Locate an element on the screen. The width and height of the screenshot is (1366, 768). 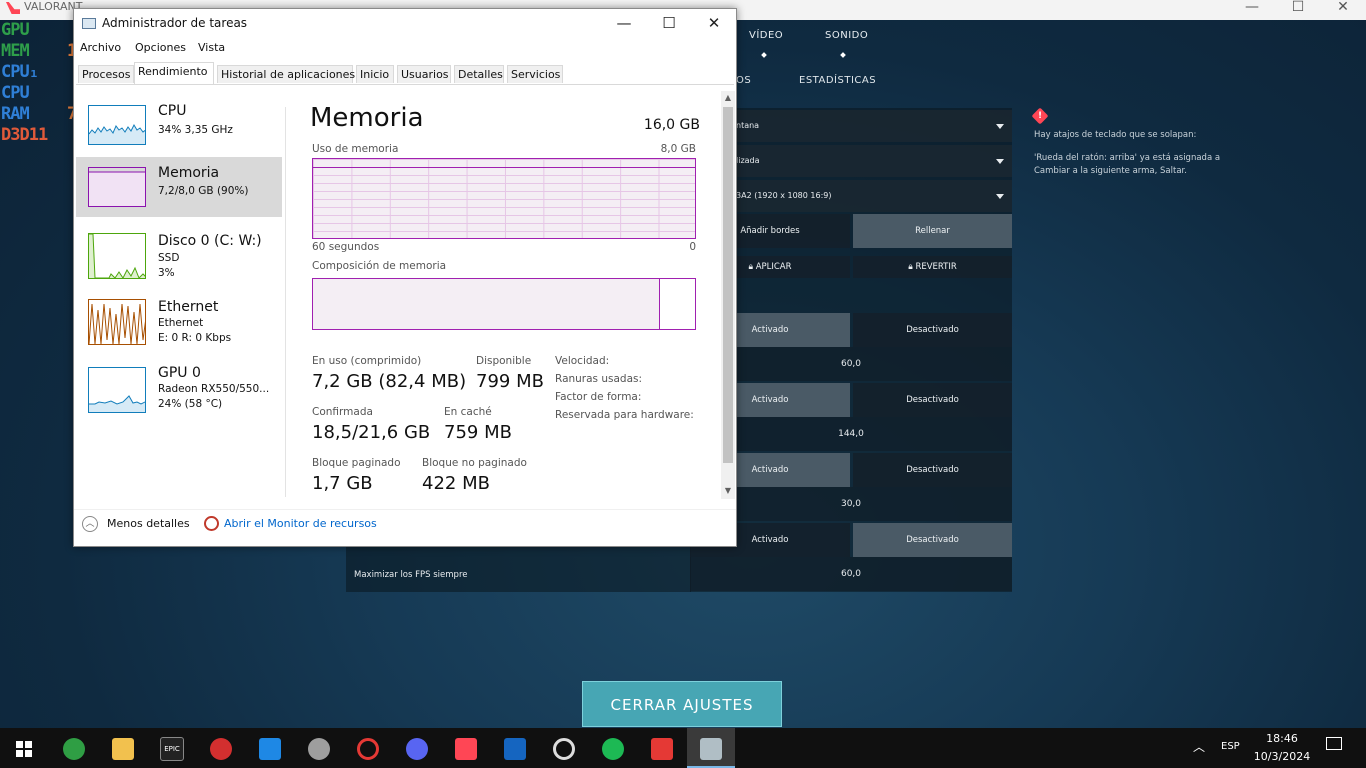
paged-pool-value: 1,7 GB is located at coordinates (342, 483).